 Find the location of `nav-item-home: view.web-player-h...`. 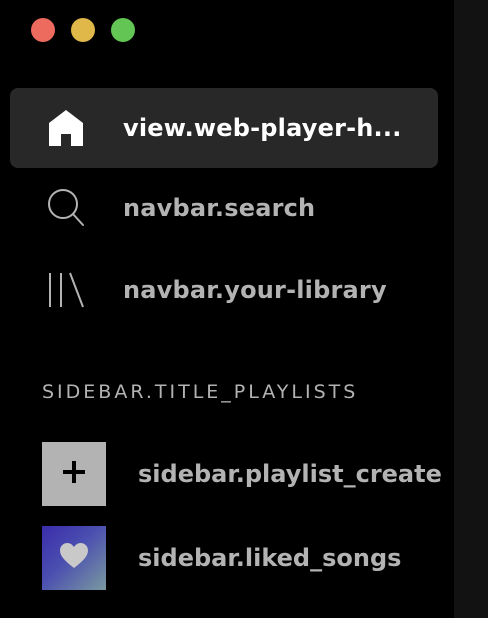

nav-item-home: view.web-player-h... is located at coordinates (224, 128).